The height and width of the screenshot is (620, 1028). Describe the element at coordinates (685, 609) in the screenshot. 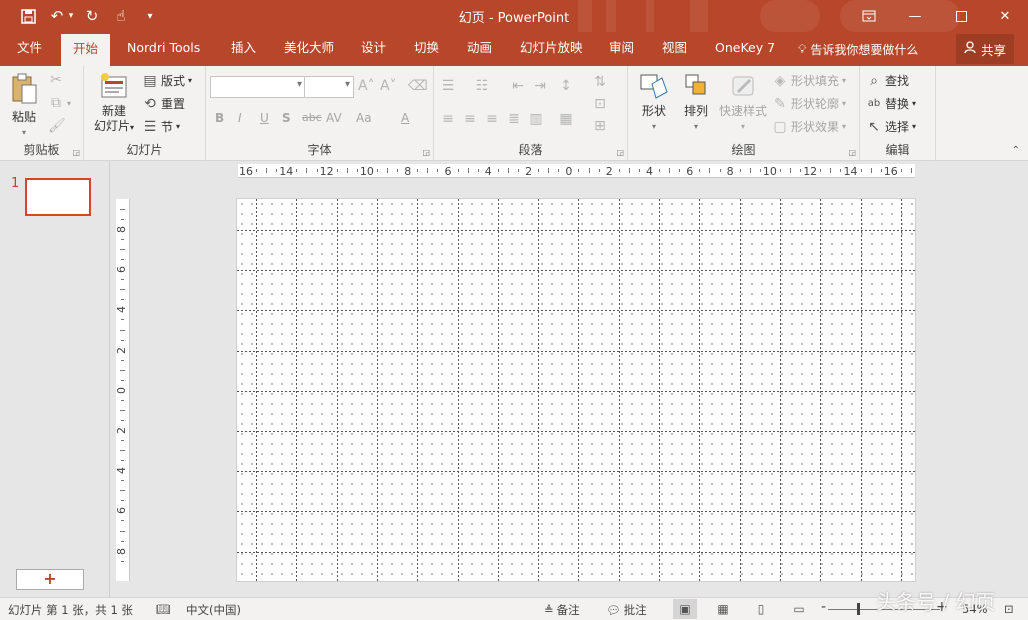

I see `normal-view-icon: ▣` at that location.